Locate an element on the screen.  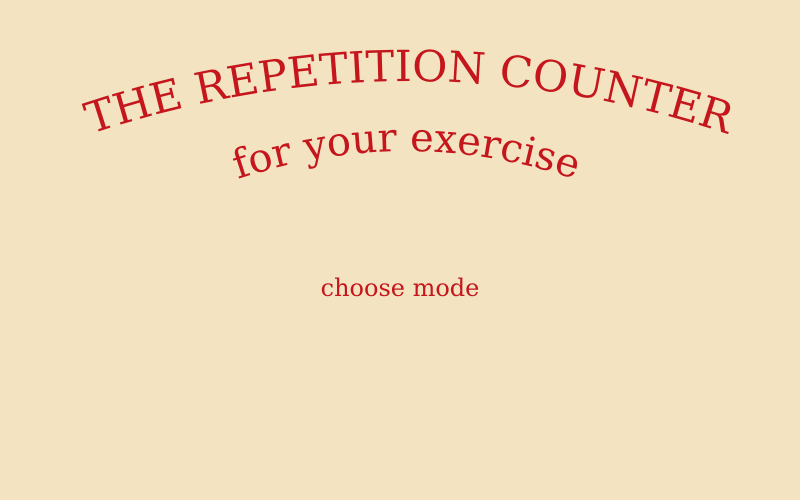
app-subtitle: for your exercise is located at coordinates (406, 152).